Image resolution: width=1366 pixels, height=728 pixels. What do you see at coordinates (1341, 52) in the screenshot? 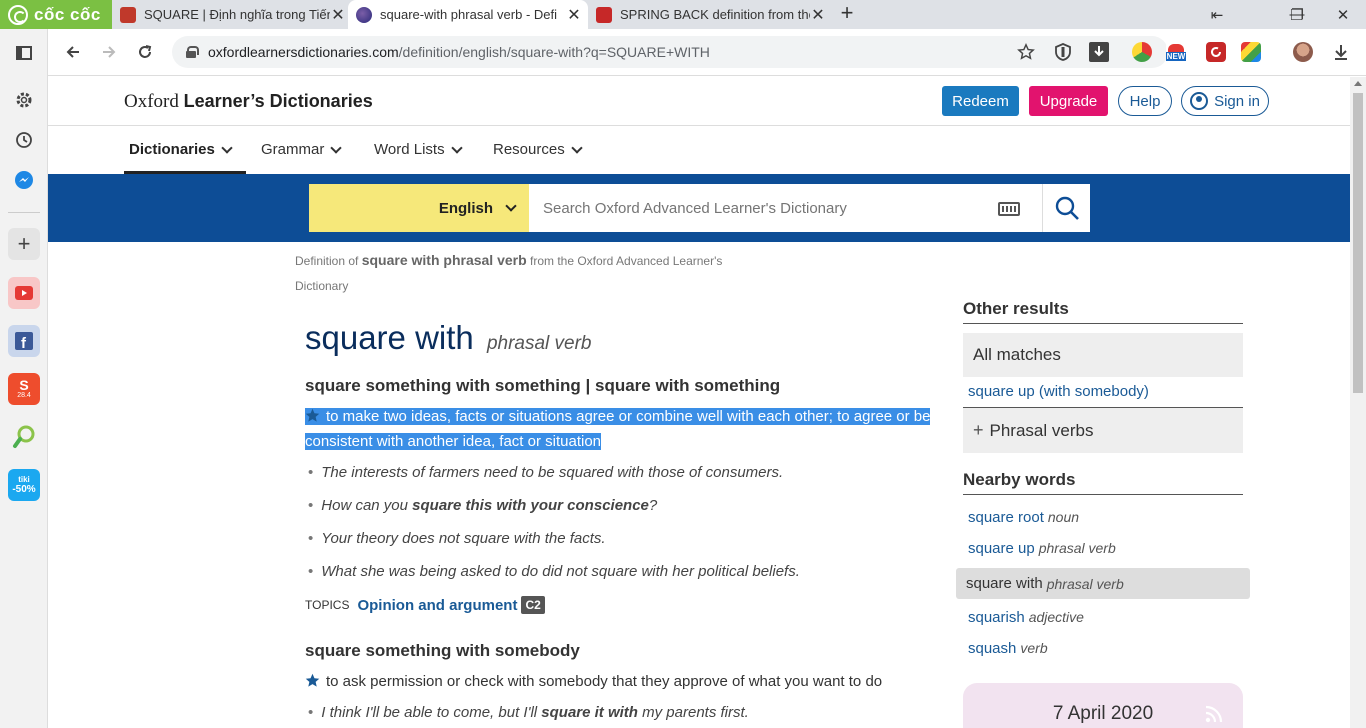
I see `downloads-icon` at bounding box center [1341, 52].